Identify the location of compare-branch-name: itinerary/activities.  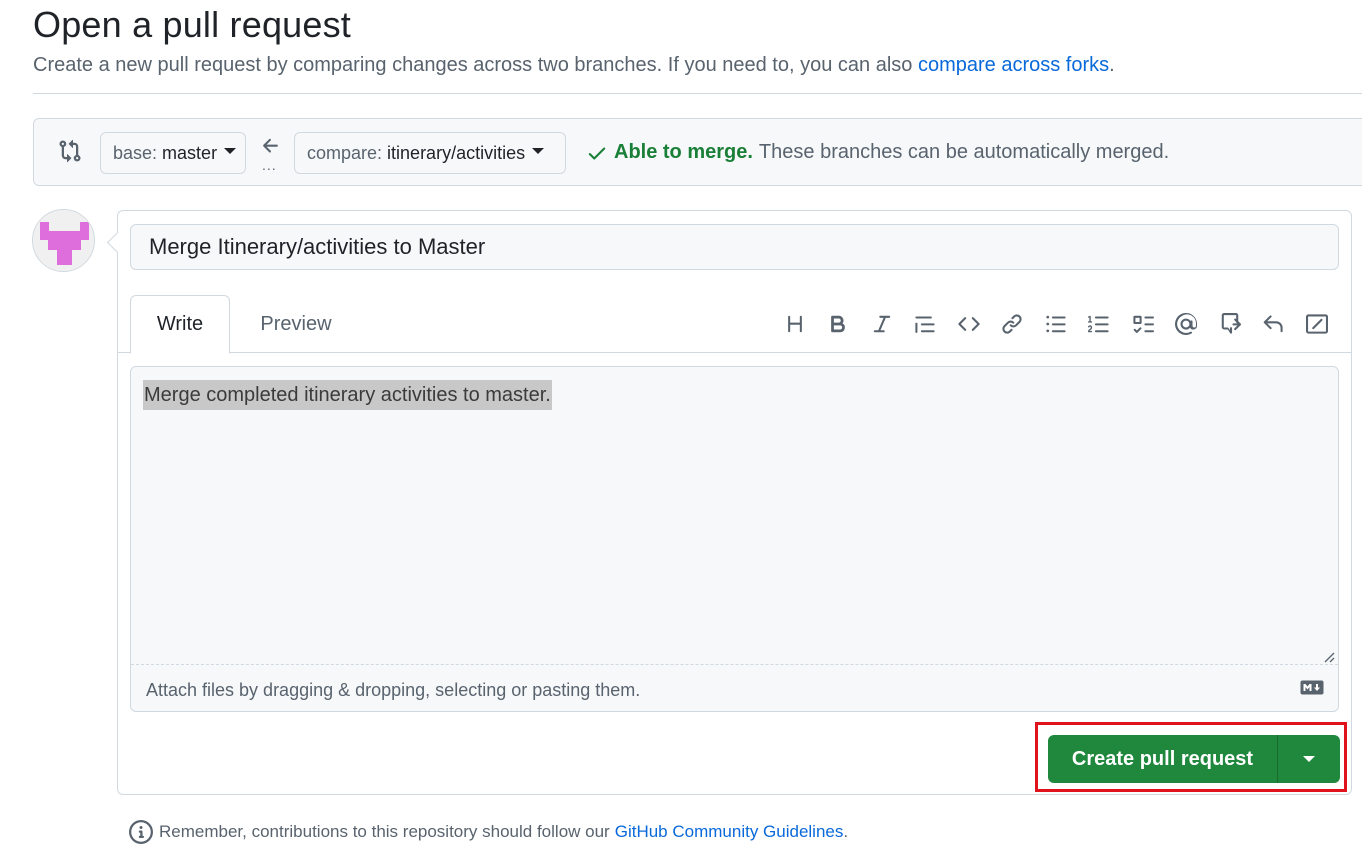
(456, 152).